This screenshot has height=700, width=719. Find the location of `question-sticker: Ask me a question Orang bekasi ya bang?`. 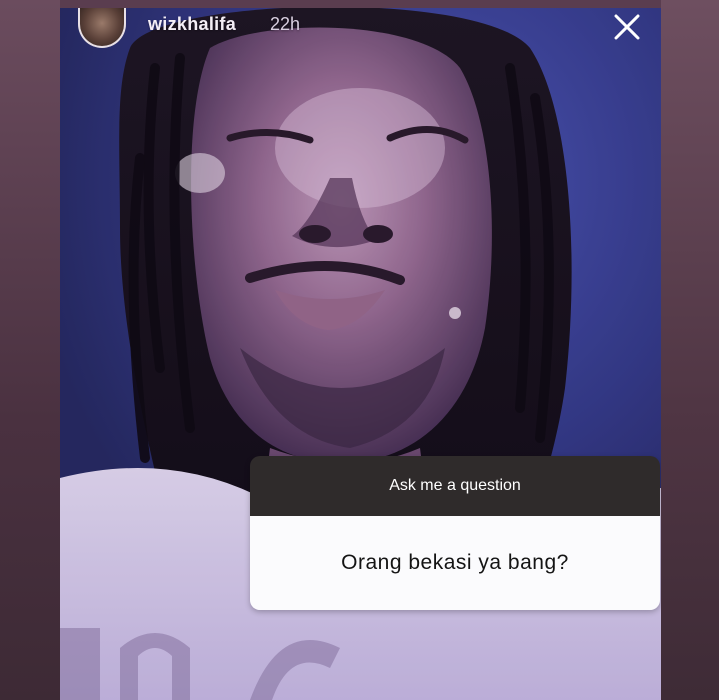

question-sticker: Ask me a question Orang bekasi ya bang? is located at coordinates (455, 533).